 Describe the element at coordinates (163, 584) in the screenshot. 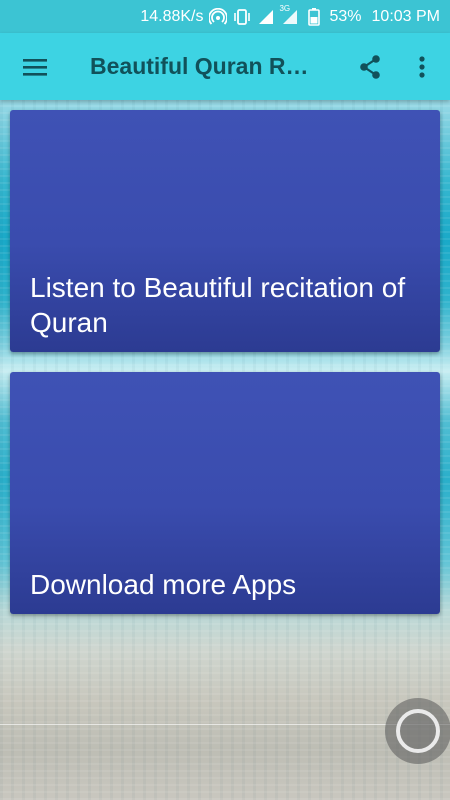

I see `card-label: Download more Apps` at that location.